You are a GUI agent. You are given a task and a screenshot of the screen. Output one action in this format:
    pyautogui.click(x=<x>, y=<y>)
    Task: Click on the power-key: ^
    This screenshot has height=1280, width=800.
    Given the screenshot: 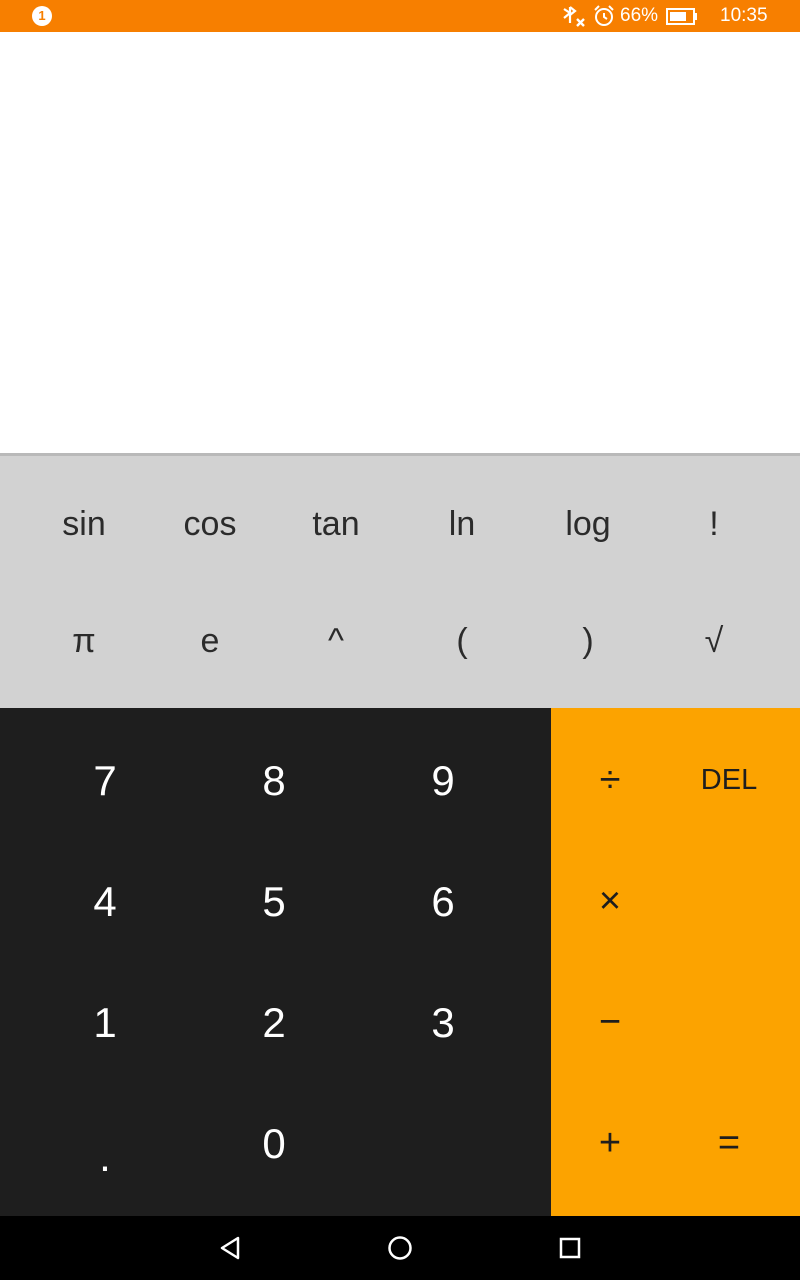 What is the action you would take?
    pyautogui.click(x=336, y=641)
    